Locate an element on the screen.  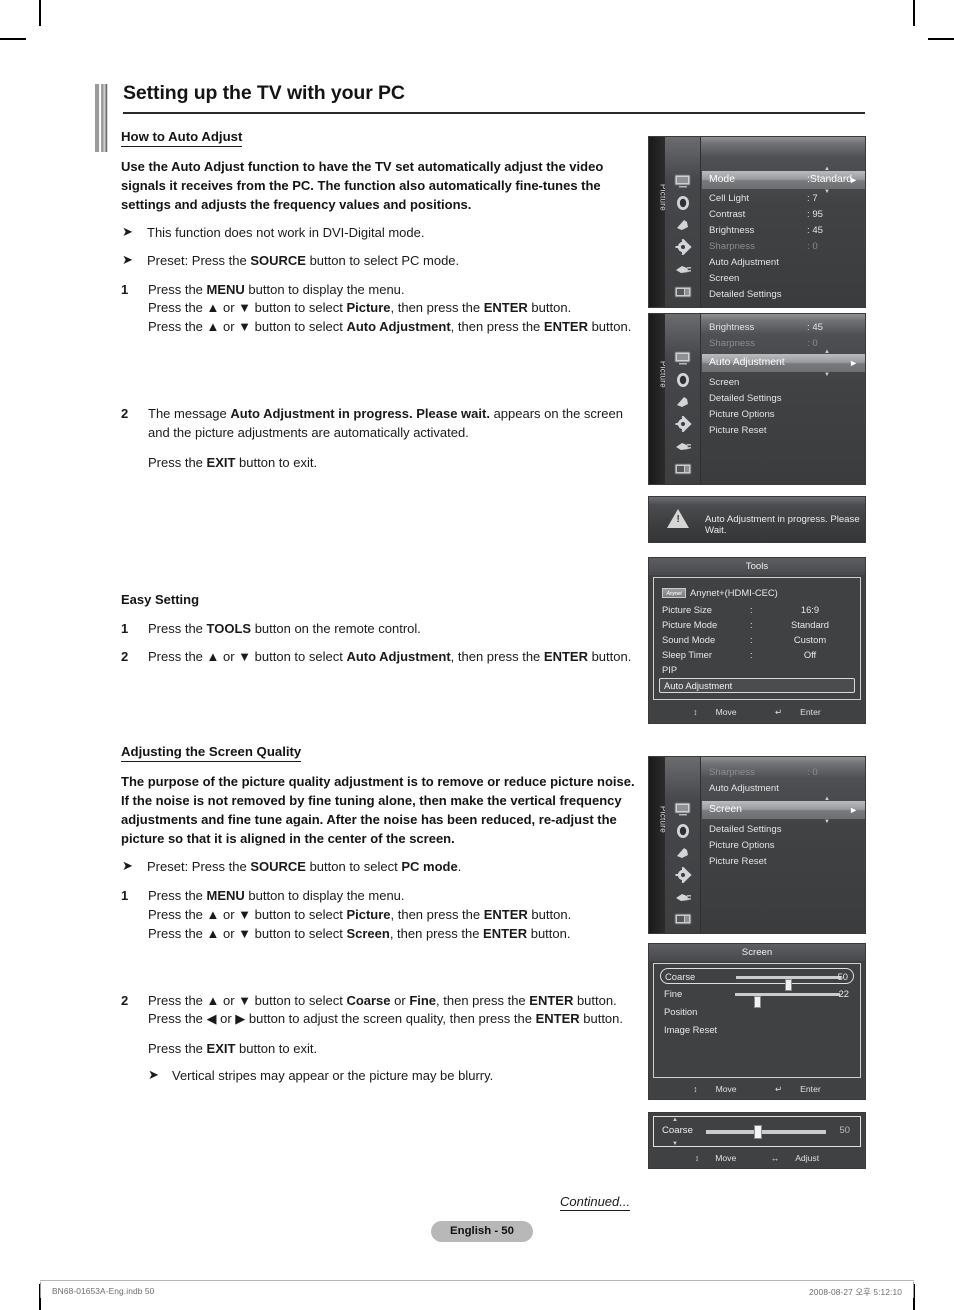
coarse-bar-knob is located at coordinates (758, 1132).